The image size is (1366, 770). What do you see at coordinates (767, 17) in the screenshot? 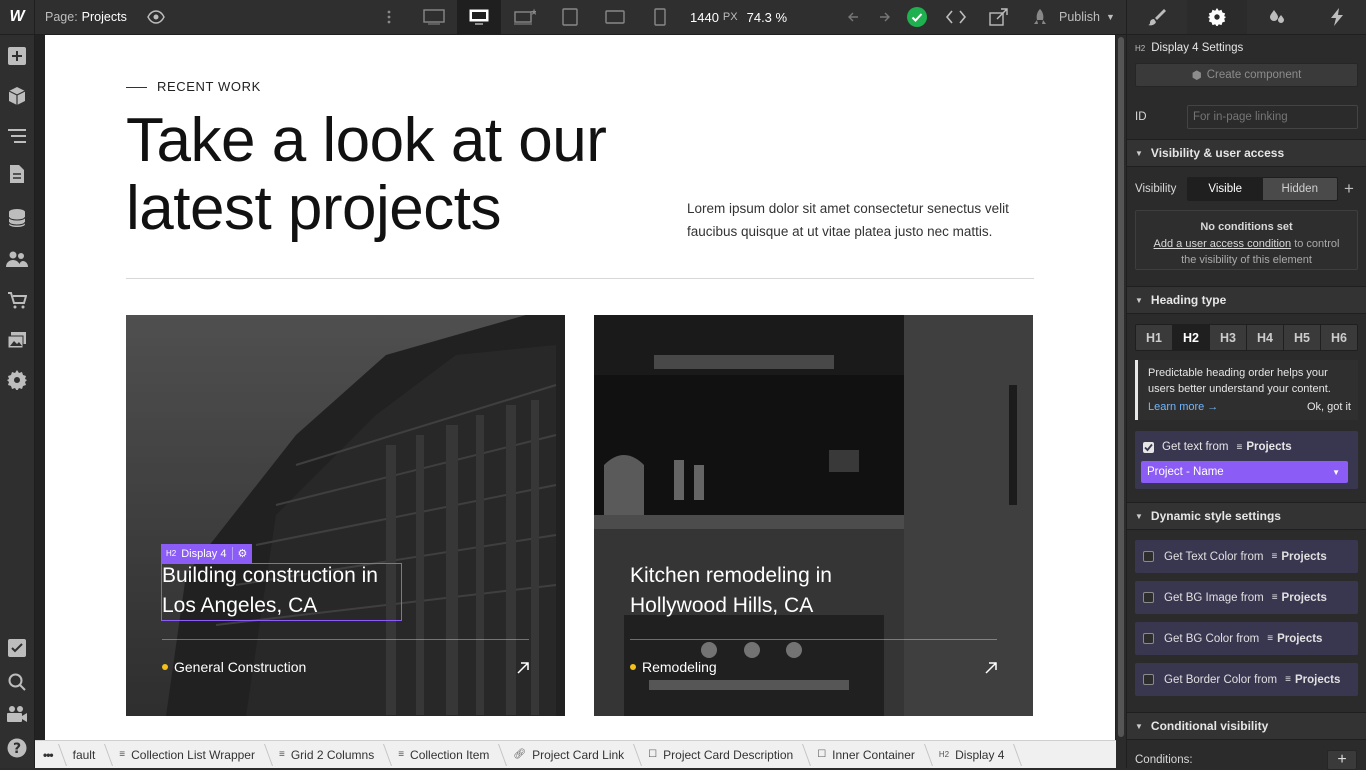
I see `zoom-value: 74.3 %` at bounding box center [767, 17].